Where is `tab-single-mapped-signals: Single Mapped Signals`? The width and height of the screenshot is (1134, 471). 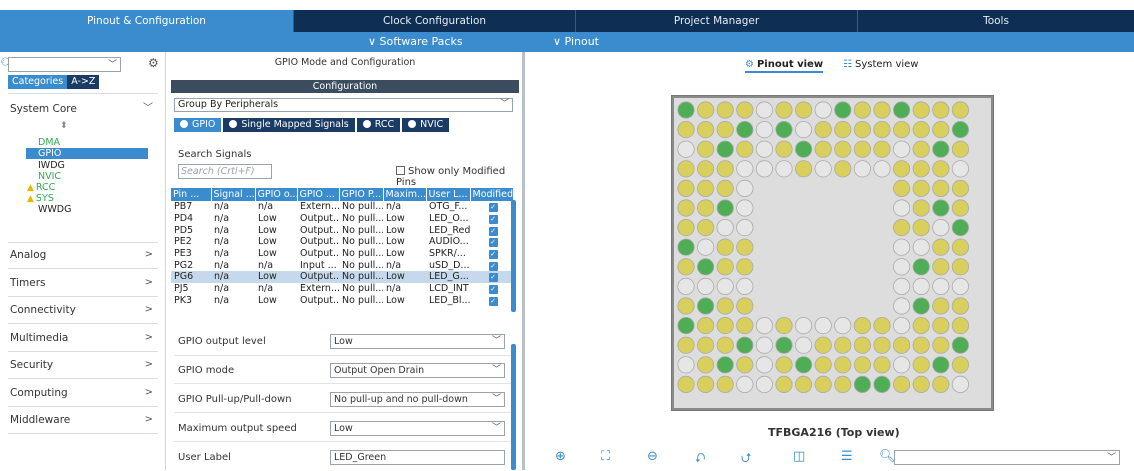 tab-single-mapped-signals: Single Mapped Signals is located at coordinates (289, 125).